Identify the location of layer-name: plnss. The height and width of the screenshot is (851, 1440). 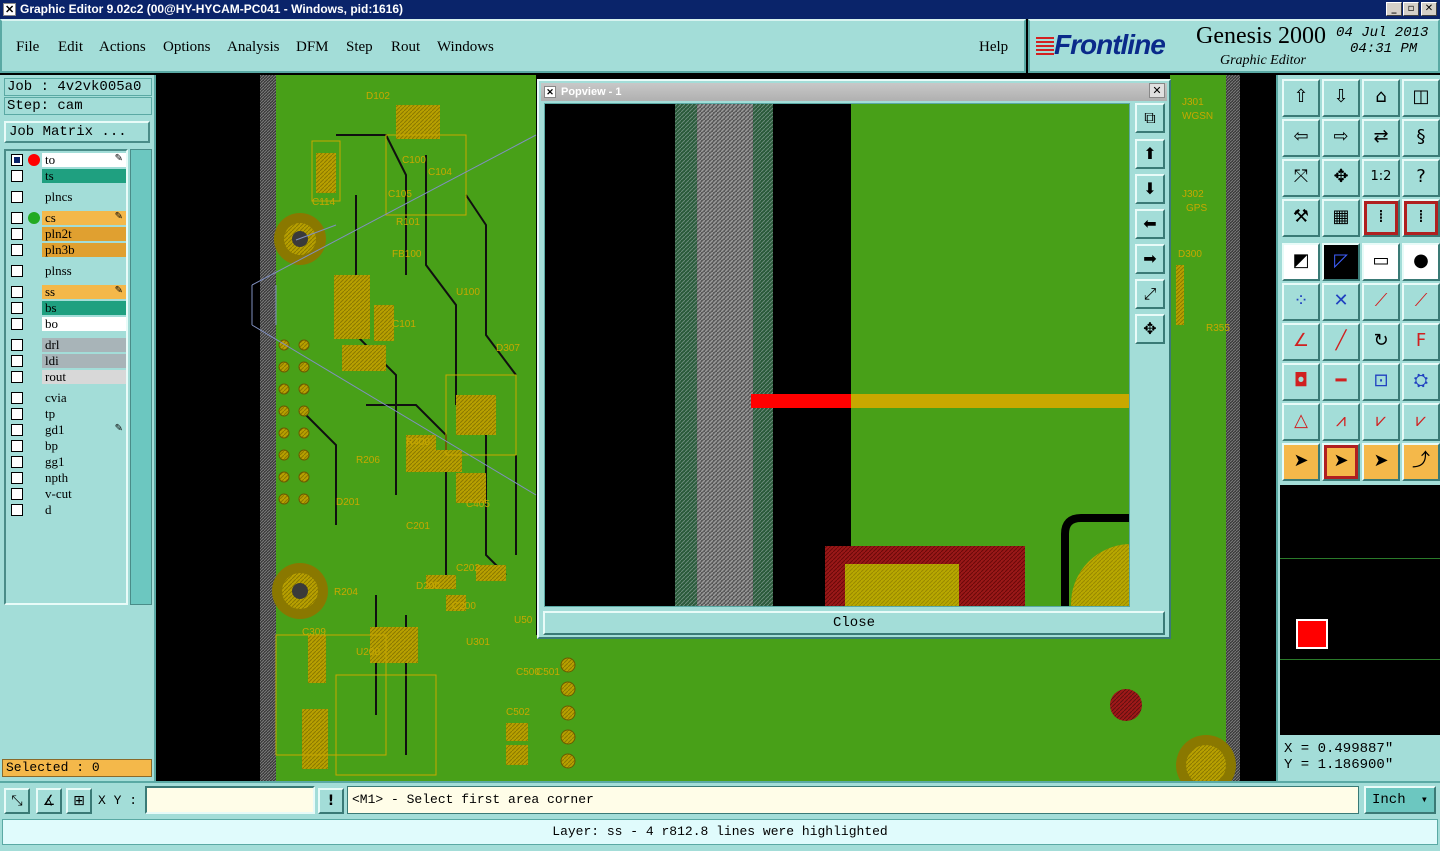
(84, 271).